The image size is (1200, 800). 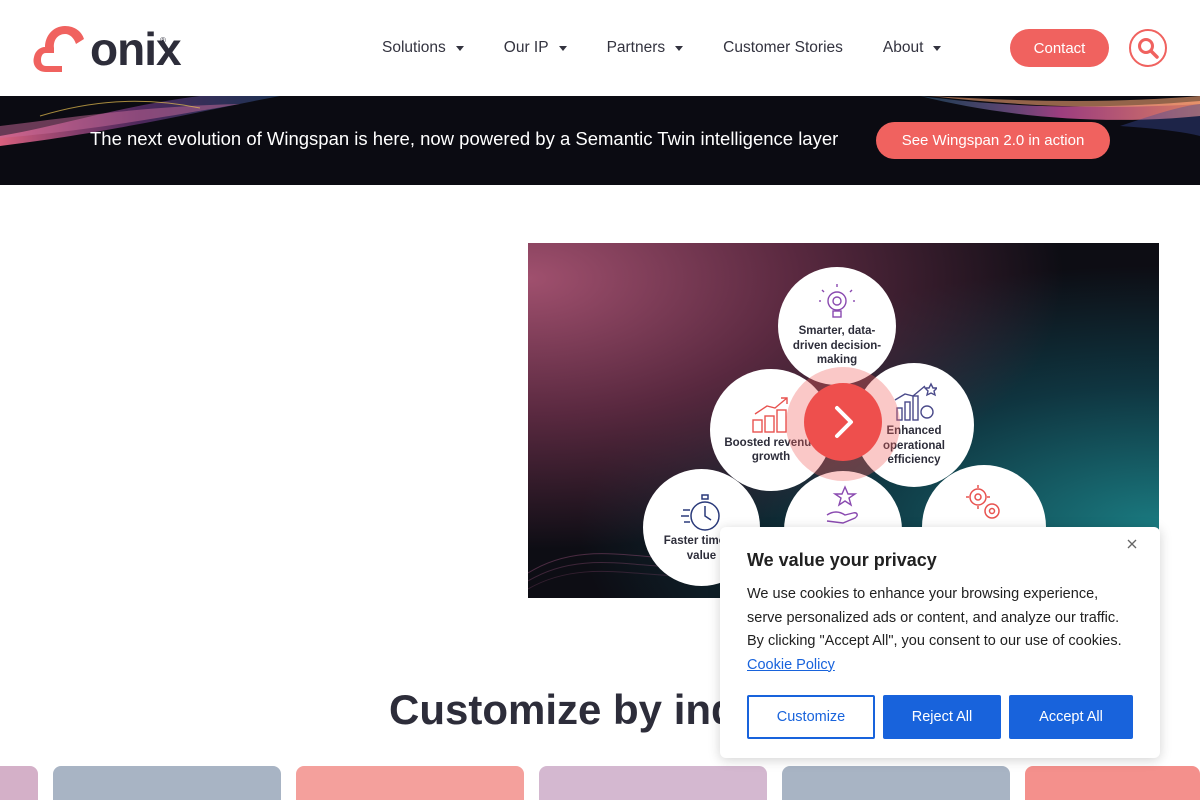 I want to click on hand-star-icon, so click(x=842, y=504).